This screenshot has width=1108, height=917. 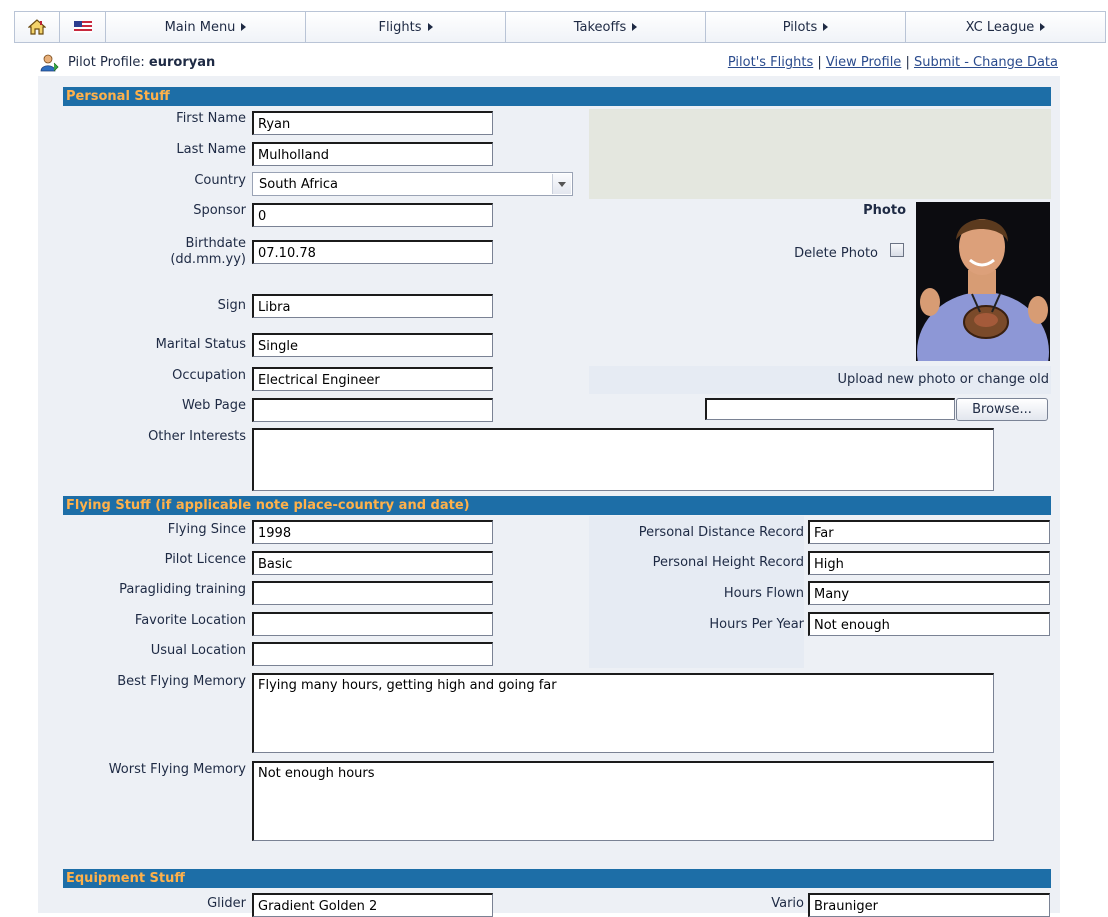 I want to click on flying-since-input: 1998, so click(x=372, y=532).